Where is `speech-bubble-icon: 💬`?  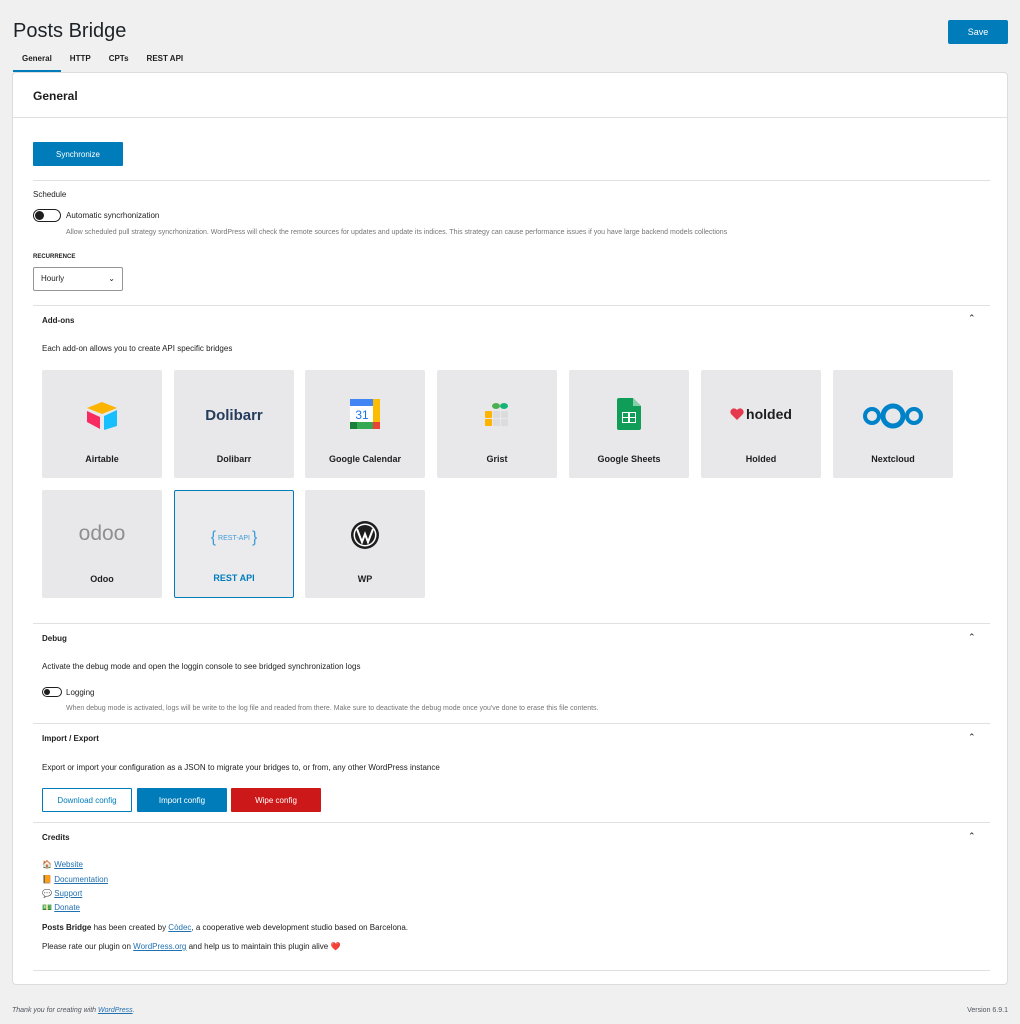 speech-bubble-icon: 💬 is located at coordinates (47, 893).